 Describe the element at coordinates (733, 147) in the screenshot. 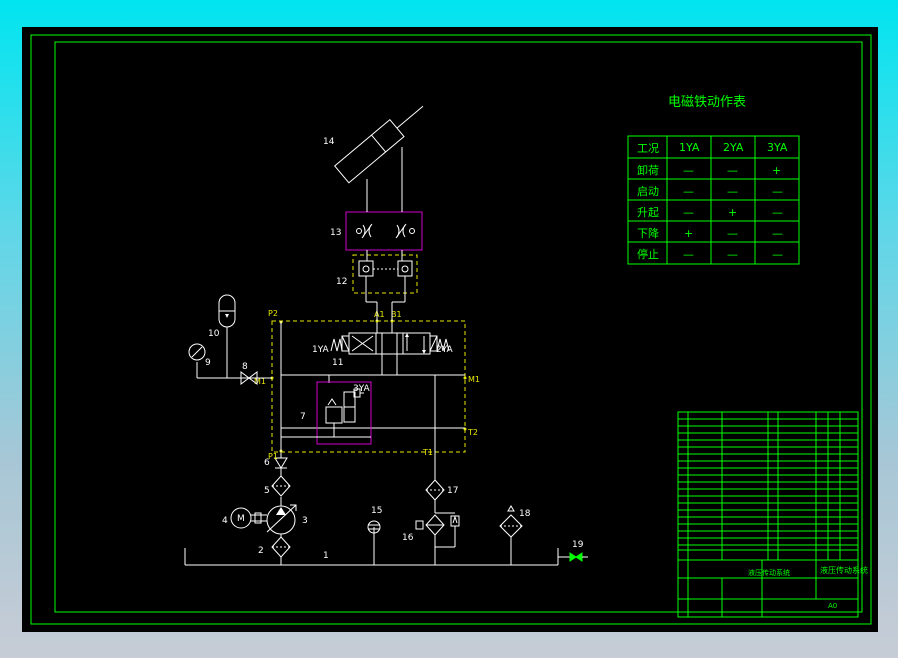

I see `table-header-2: 2YA` at that location.